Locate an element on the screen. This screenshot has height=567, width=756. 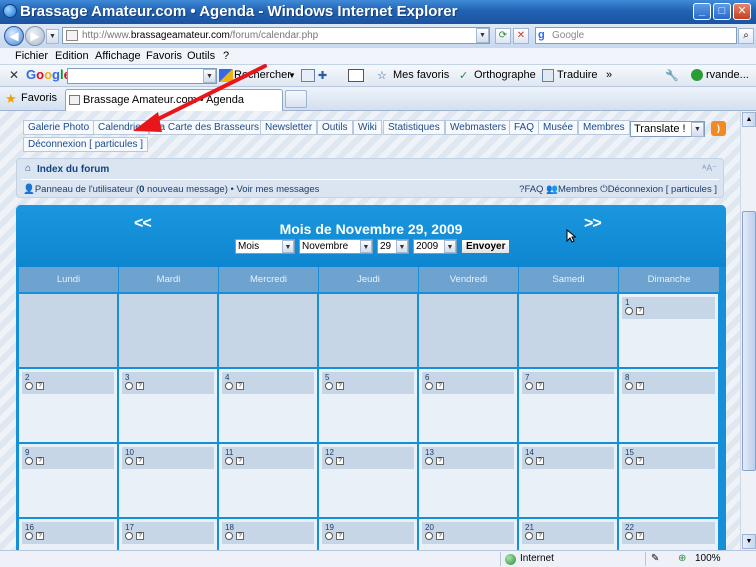
scroll-up-button: ▲ is located at coordinates (749, 119).